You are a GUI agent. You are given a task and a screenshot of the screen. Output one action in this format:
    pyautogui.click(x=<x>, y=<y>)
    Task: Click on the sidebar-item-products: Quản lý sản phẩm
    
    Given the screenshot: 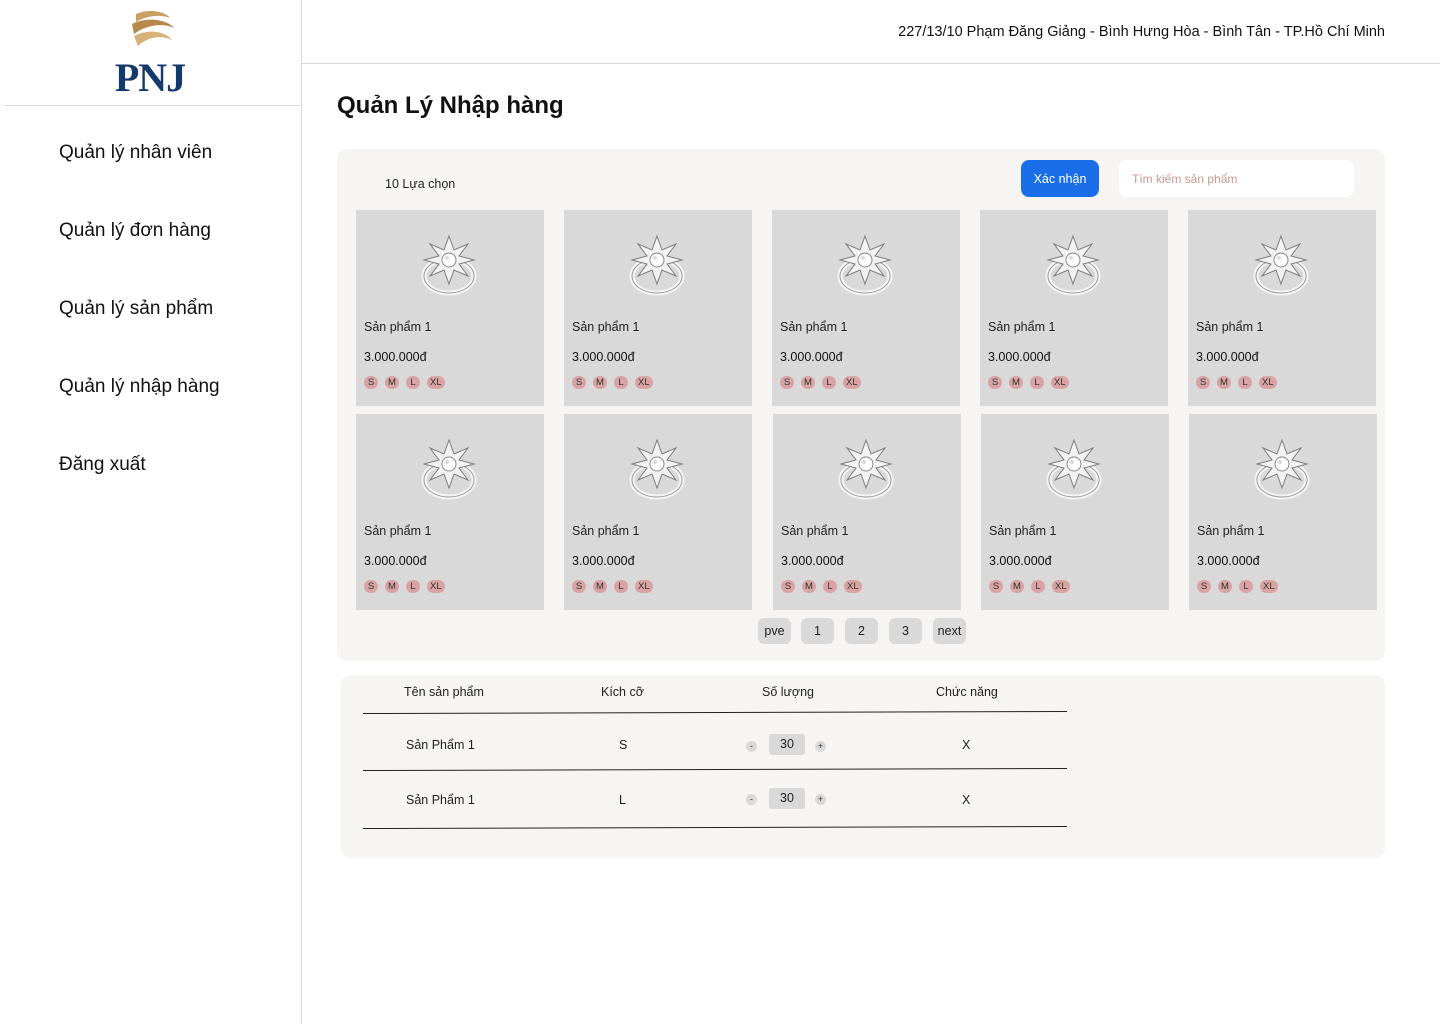 What is the action you would take?
    pyautogui.click(x=139, y=335)
    